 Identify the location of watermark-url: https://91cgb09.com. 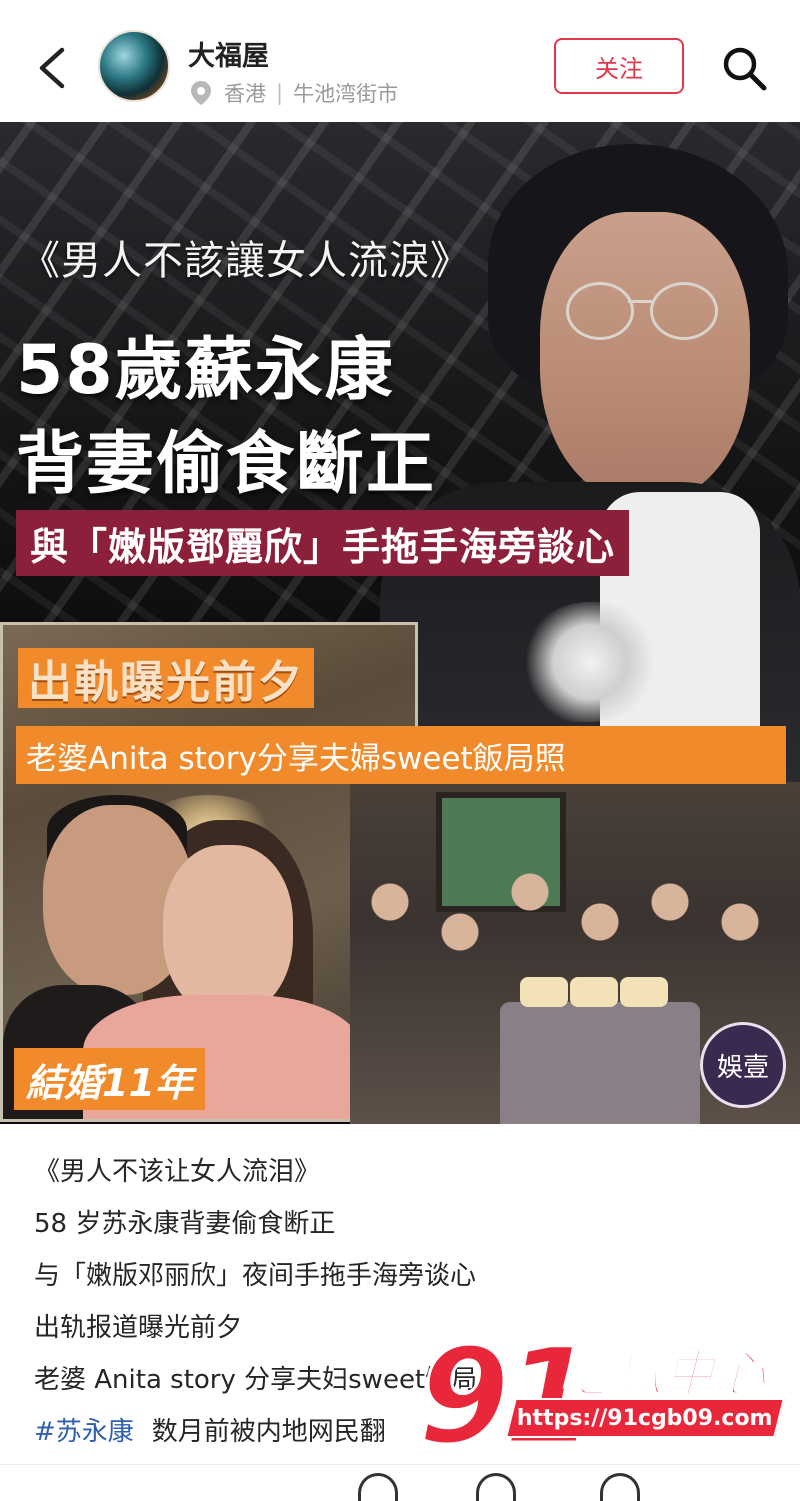
(645, 1418).